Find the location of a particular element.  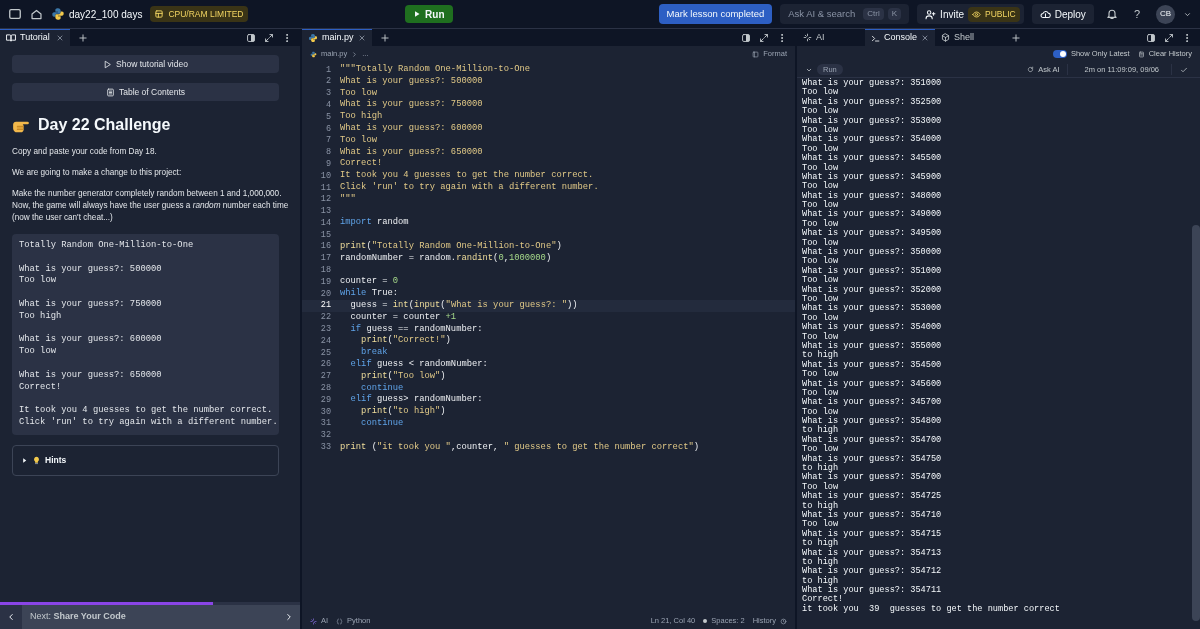

invite-button: Invite is located at coordinates (944, 14).